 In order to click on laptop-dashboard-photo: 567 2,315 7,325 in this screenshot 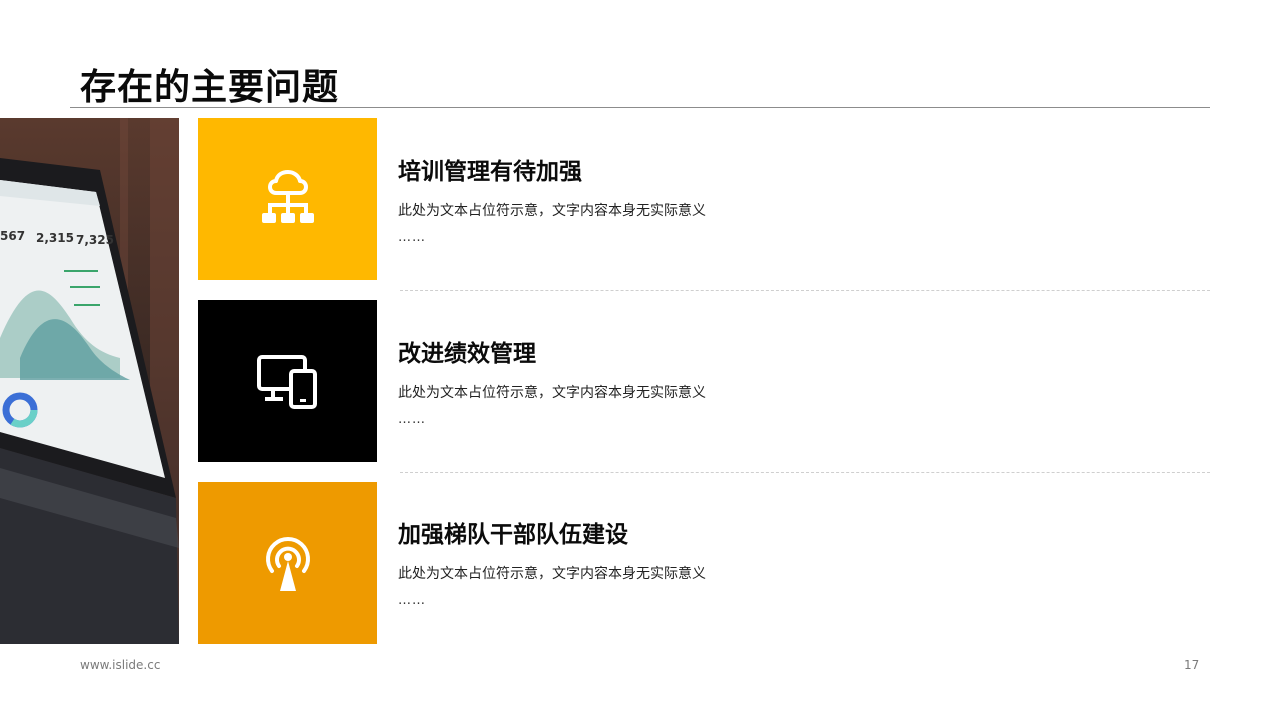, I will do `click(89, 381)`.